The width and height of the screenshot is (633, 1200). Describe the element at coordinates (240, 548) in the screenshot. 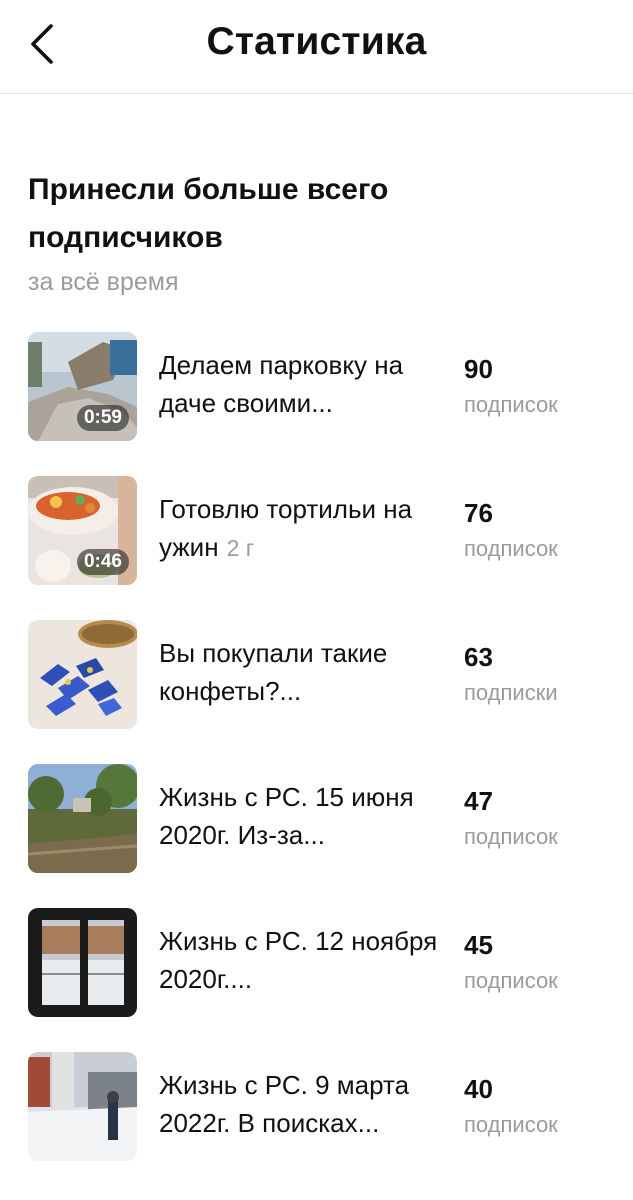

I see `video-age: 2 г` at that location.